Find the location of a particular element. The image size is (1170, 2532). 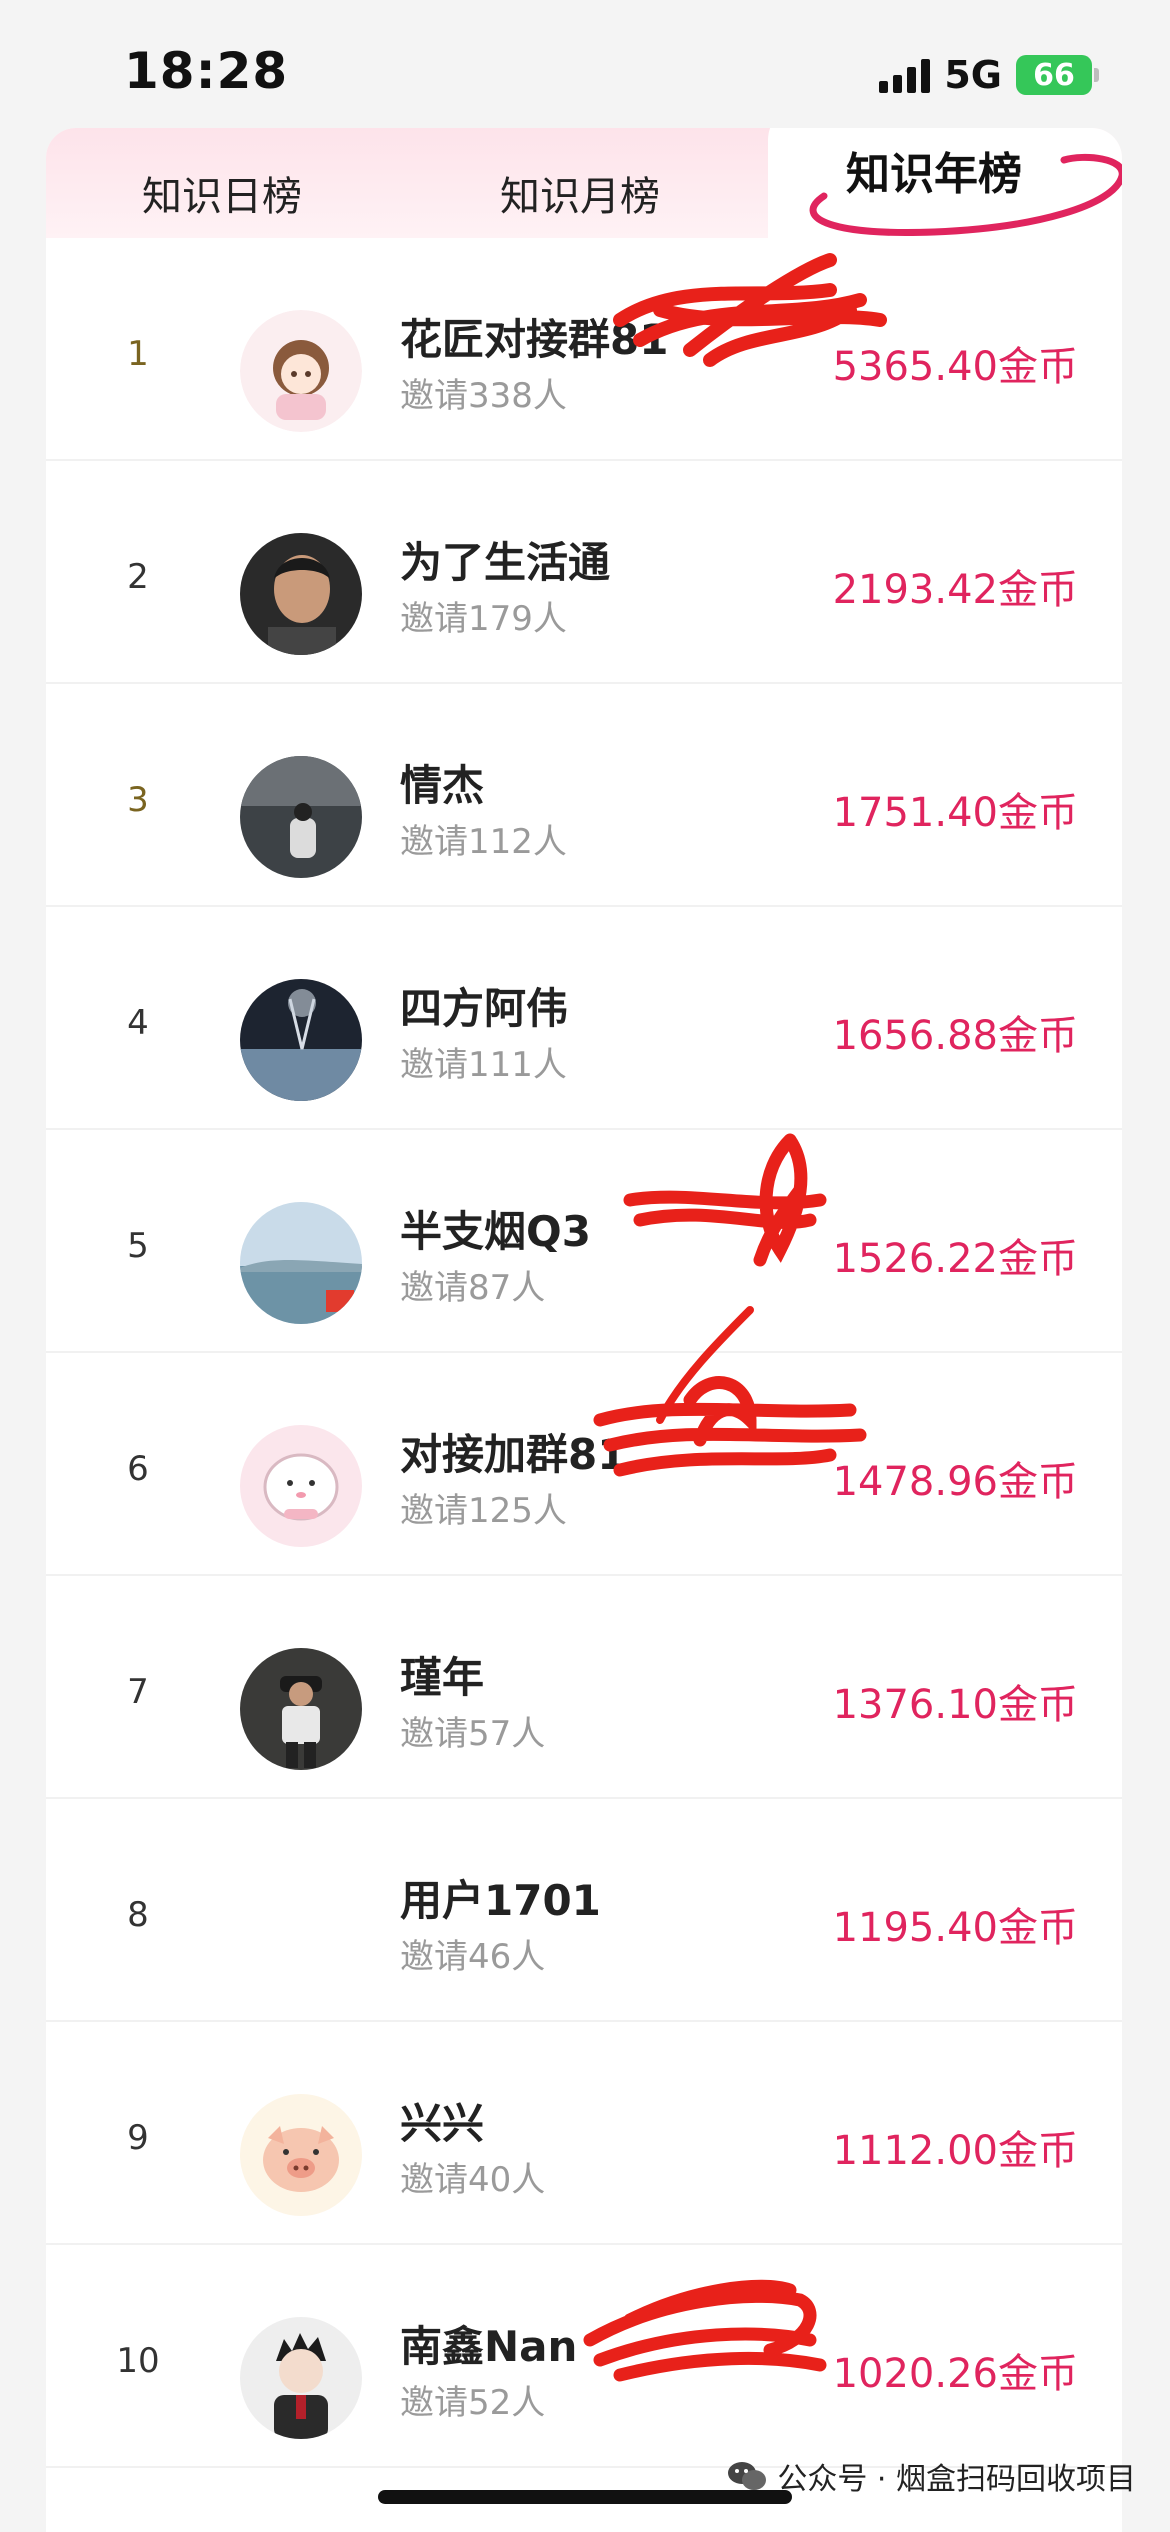

invite-count: 邀请179人 is located at coordinates (483, 619).